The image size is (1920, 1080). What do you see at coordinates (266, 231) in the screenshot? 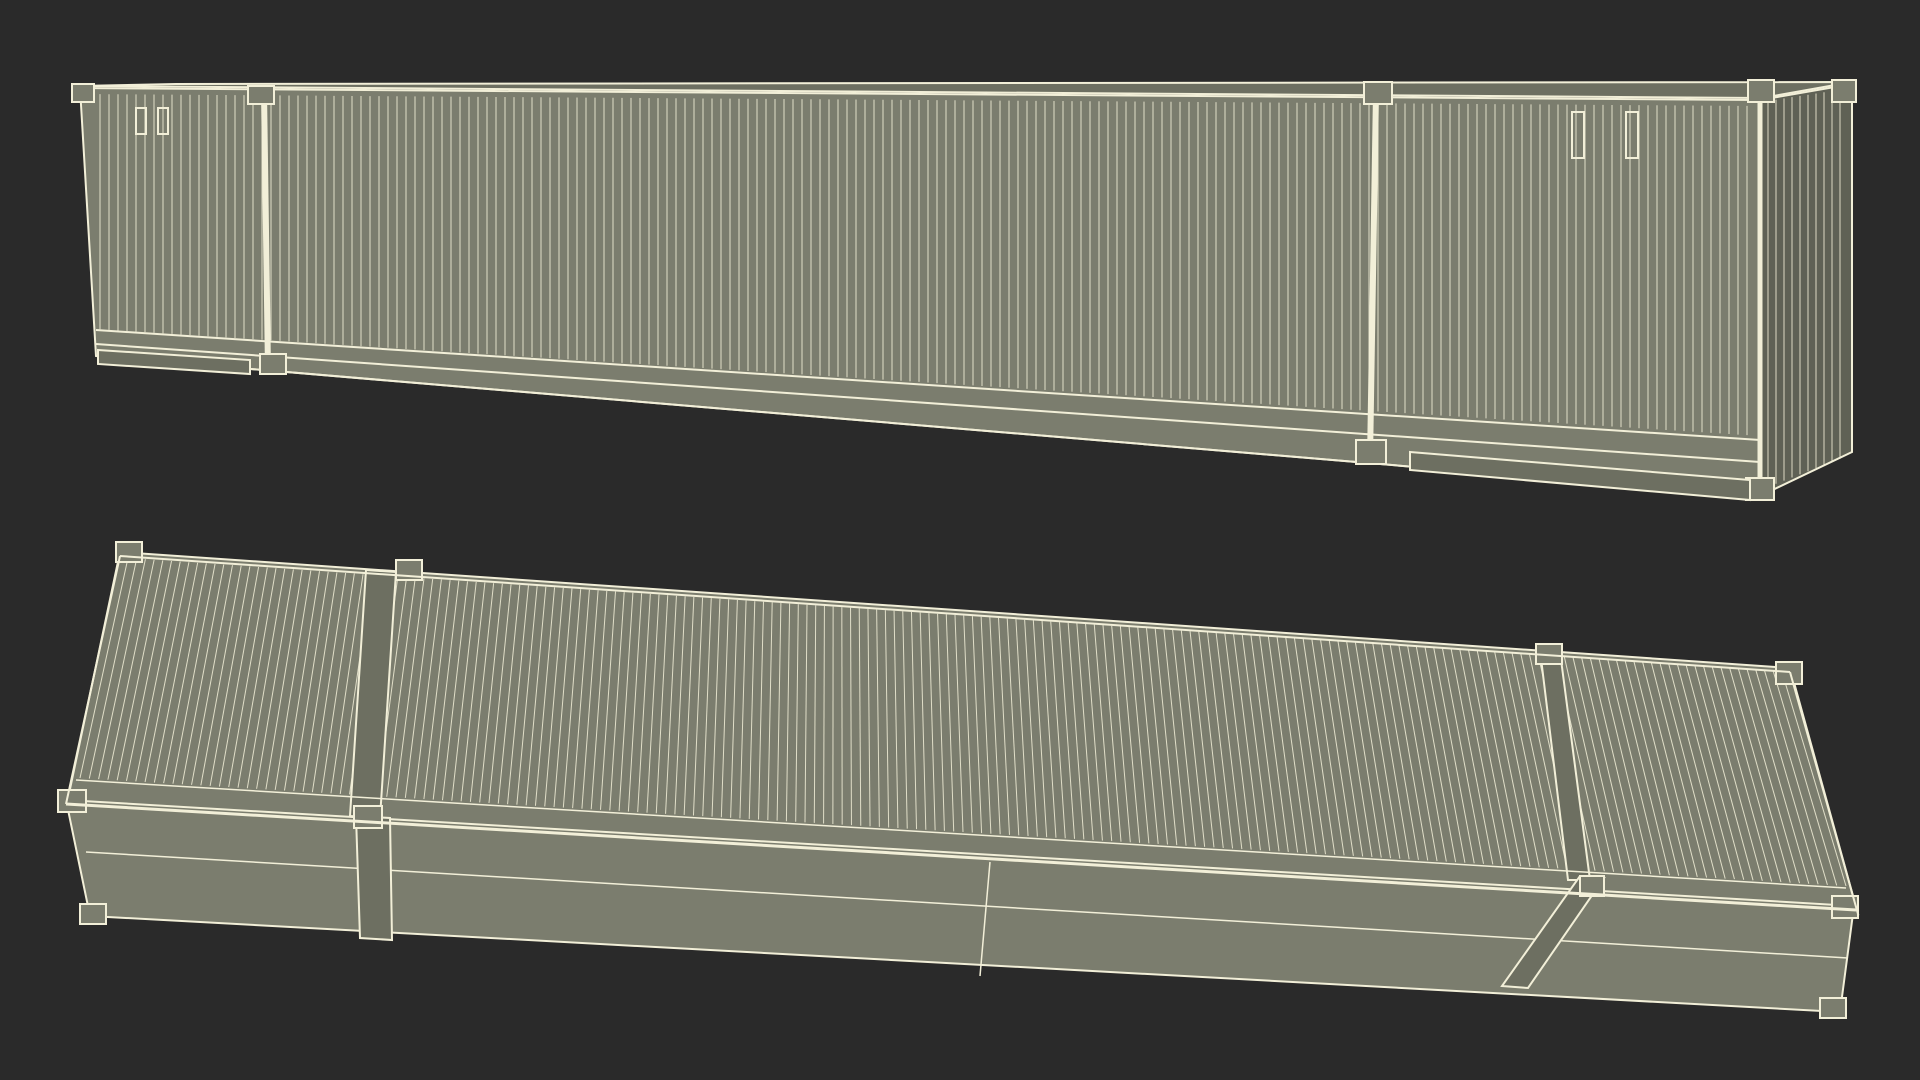
I see `container-post` at bounding box center [266, 231].